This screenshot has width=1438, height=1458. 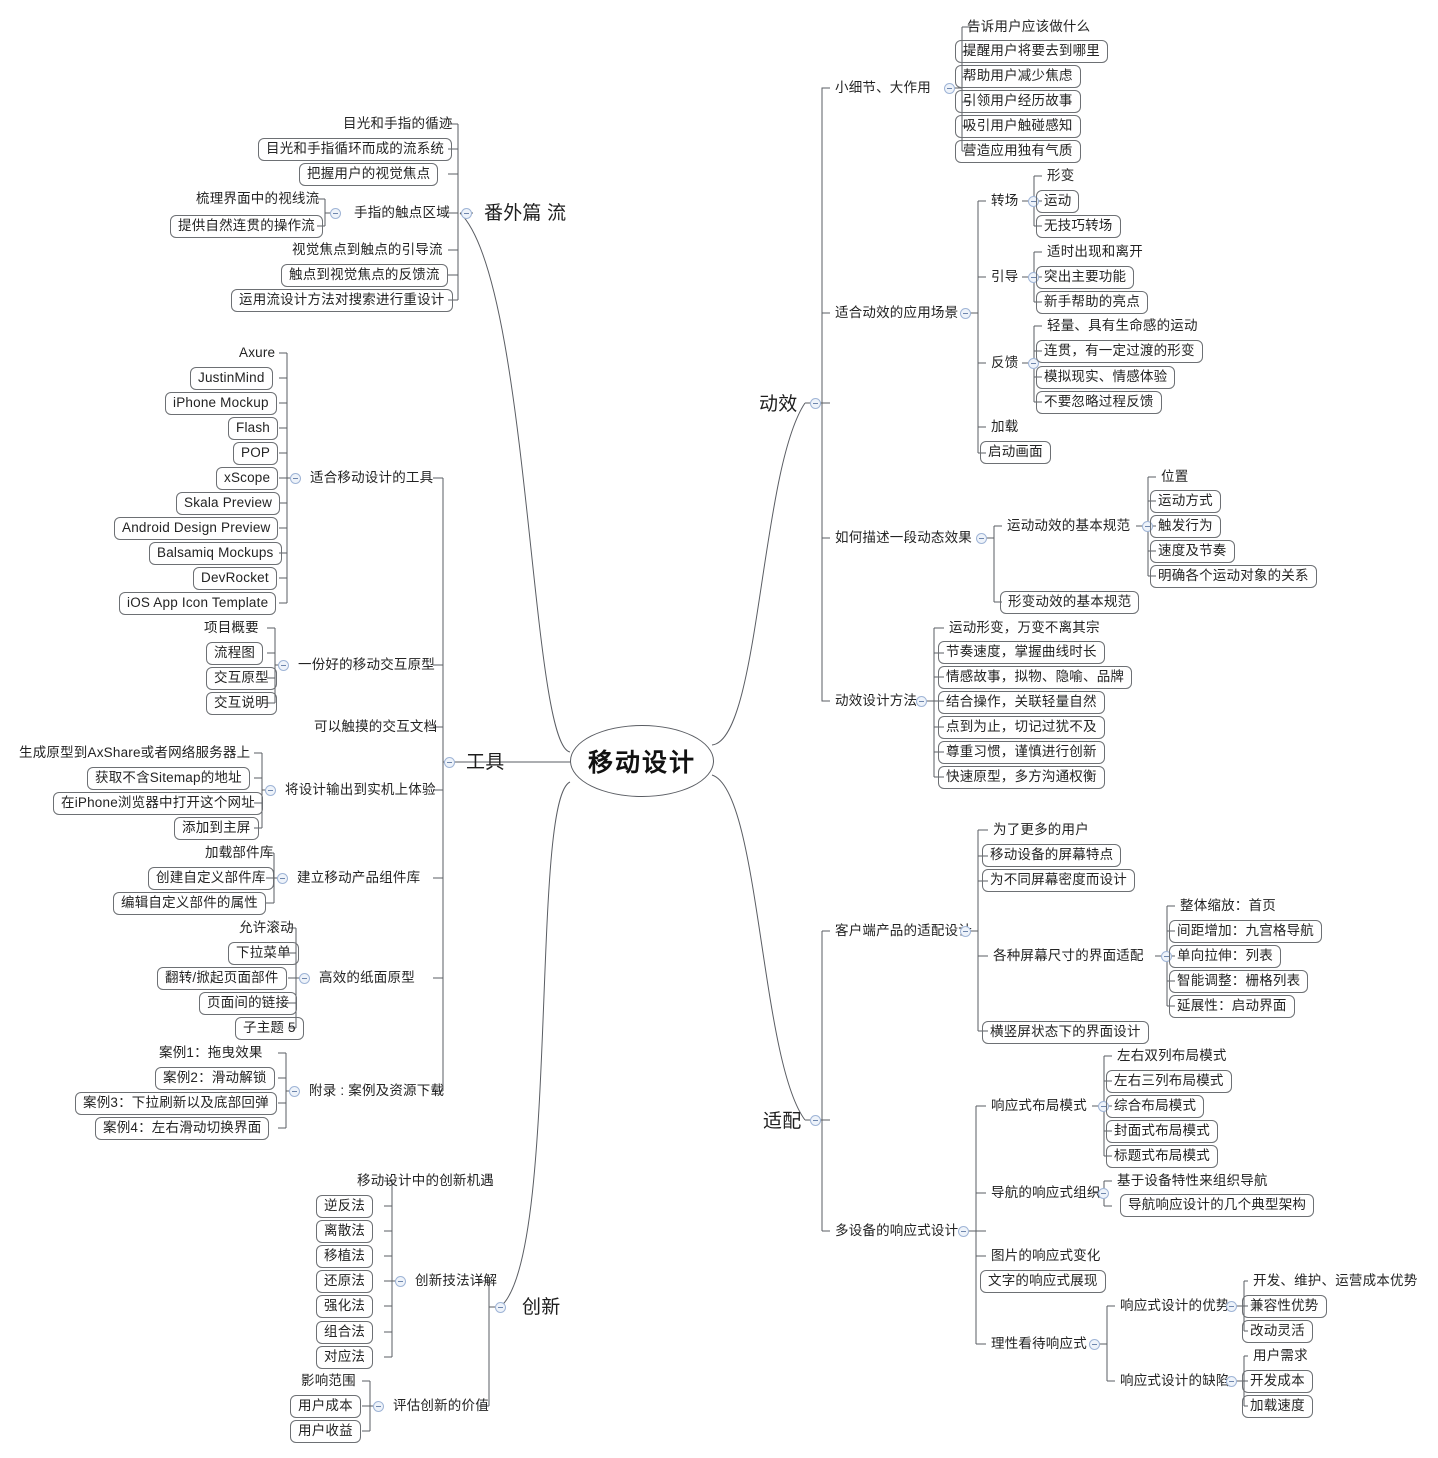 What do you see at coordinates (221, 403) in the screenshot?
I see `list-item: iPhone Mockup` at bounding box center [221, 403].